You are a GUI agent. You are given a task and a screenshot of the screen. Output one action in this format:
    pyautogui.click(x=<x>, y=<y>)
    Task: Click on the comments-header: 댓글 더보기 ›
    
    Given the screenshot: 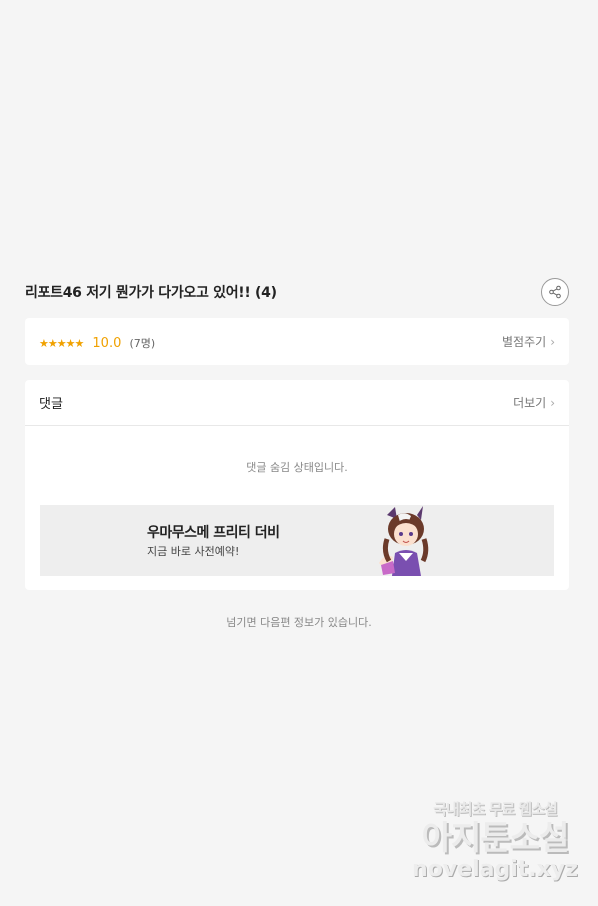 What is the action you would take?
    pyautogui.click(x=297, y=403)
    